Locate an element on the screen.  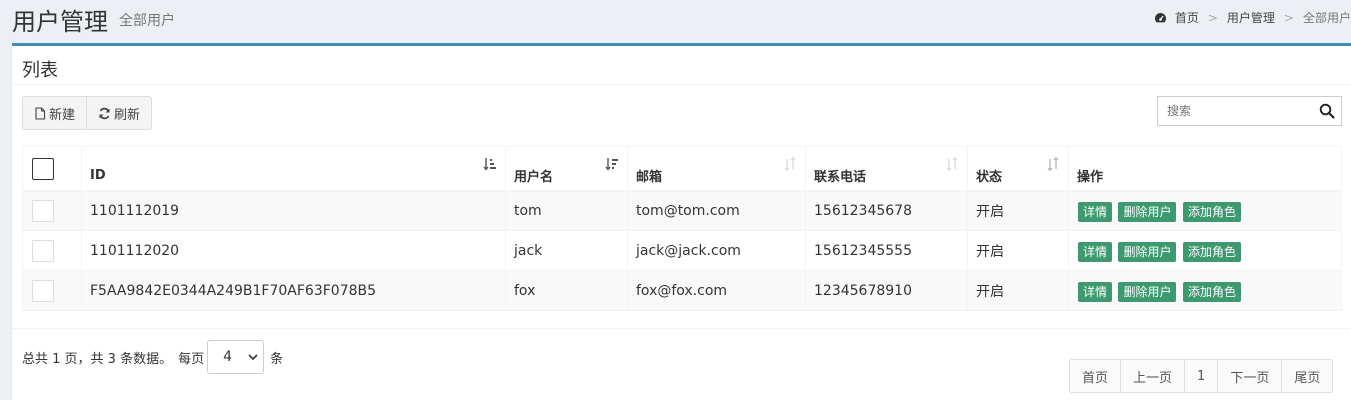
page-last-button: 尾页 is located at coordinates (1308, 376).